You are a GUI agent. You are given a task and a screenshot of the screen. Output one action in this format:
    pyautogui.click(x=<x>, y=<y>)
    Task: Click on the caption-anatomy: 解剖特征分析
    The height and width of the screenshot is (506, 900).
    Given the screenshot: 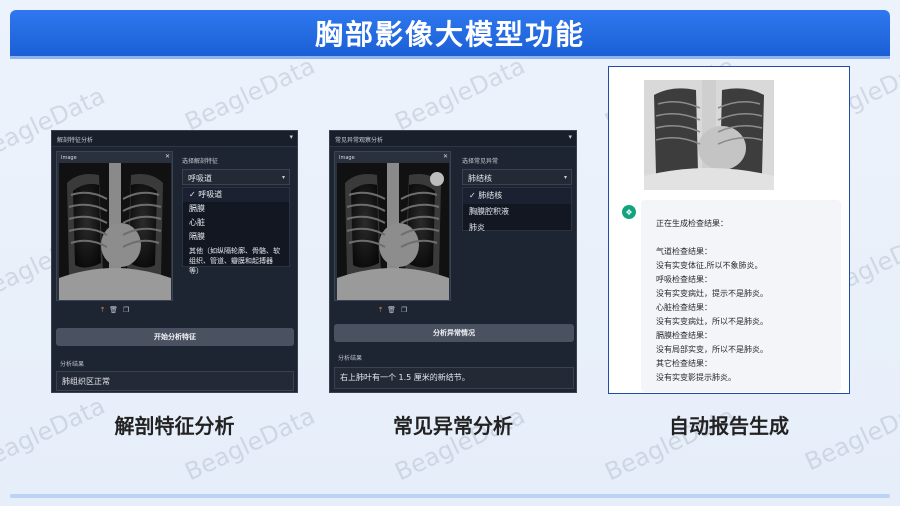 What is the action you would take?
    pyautogui.click(x=174, y=426)
    